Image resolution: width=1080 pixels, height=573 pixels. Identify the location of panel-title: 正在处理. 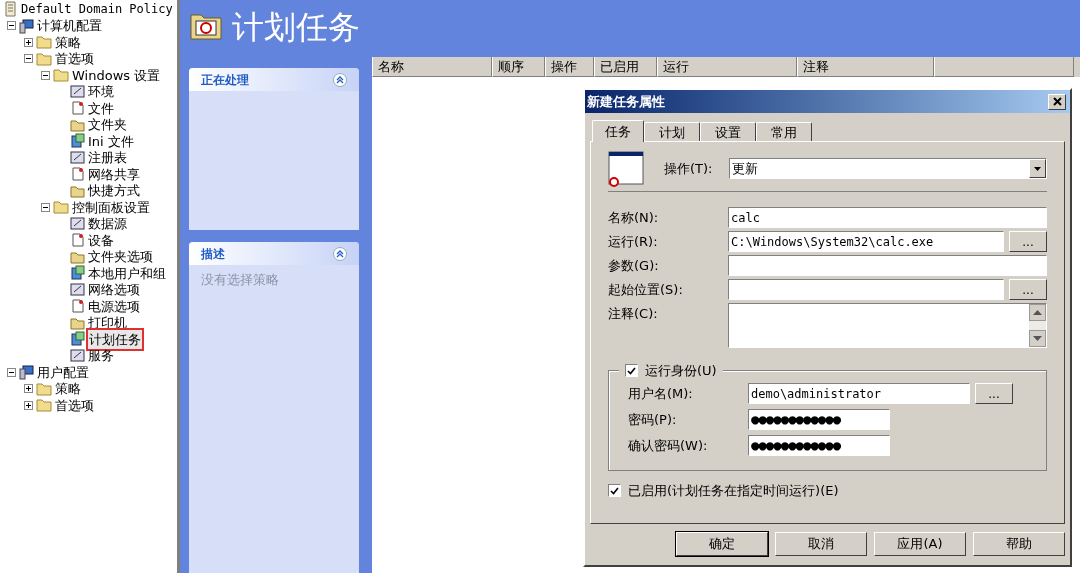
(225, 80).